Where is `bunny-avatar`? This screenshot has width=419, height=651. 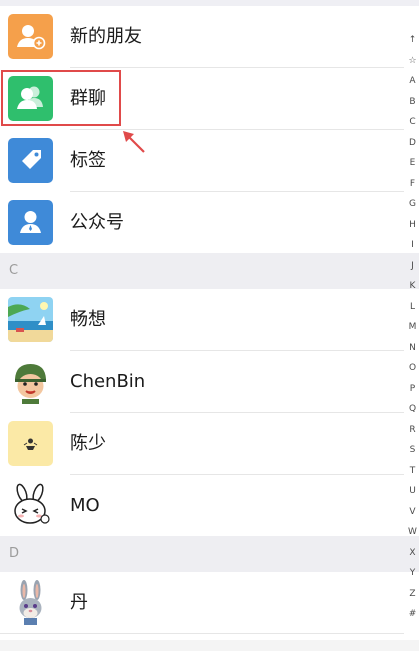 bunny-avatar is located at coordinates (30, 602).